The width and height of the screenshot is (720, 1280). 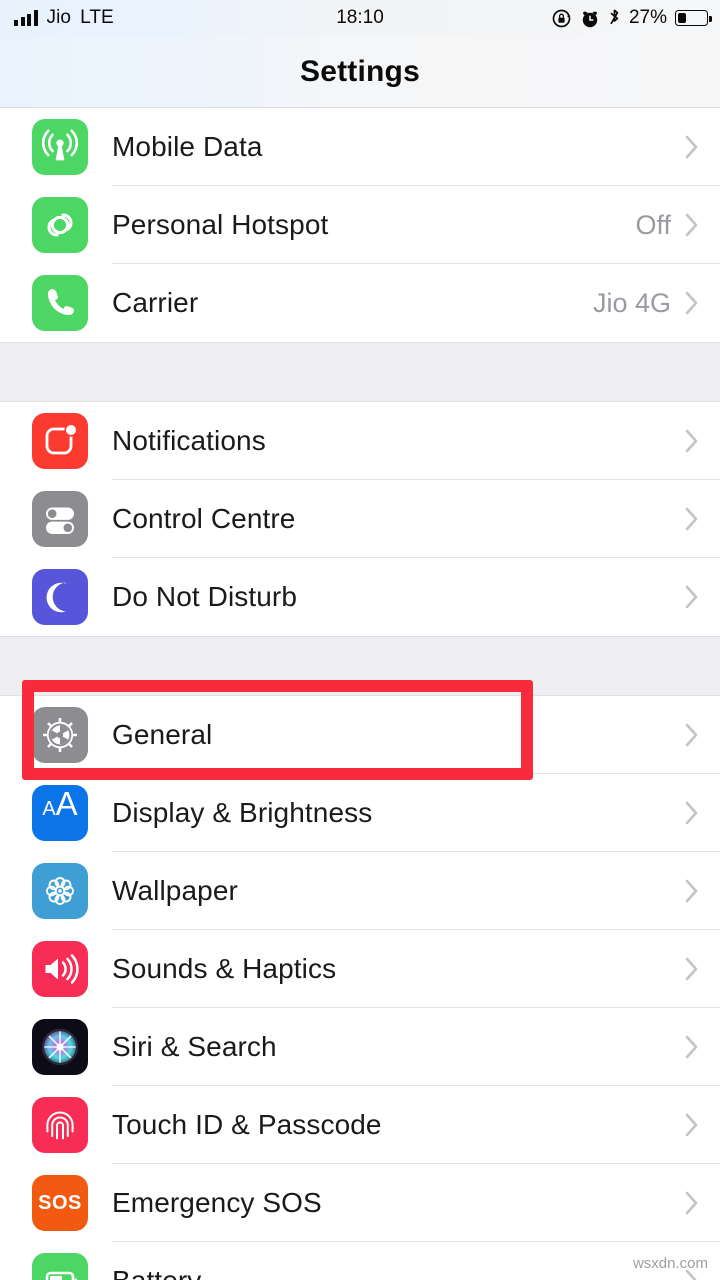 What do you see at coordinates (156, 1272) in the screenshot?
I see `settings-row-label: Battery` at bounding box center [156, 1272].